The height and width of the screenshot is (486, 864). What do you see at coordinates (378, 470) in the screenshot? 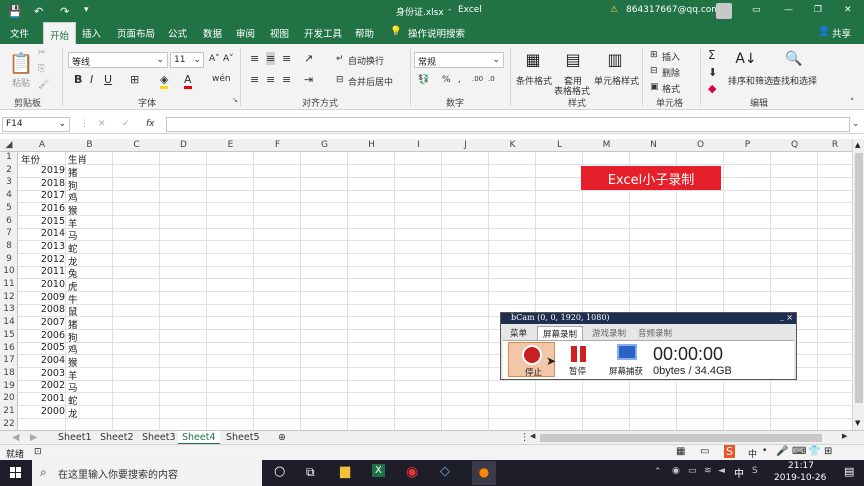
I see `excel-taskbar-icon: X` at bounding box center [378, 470].